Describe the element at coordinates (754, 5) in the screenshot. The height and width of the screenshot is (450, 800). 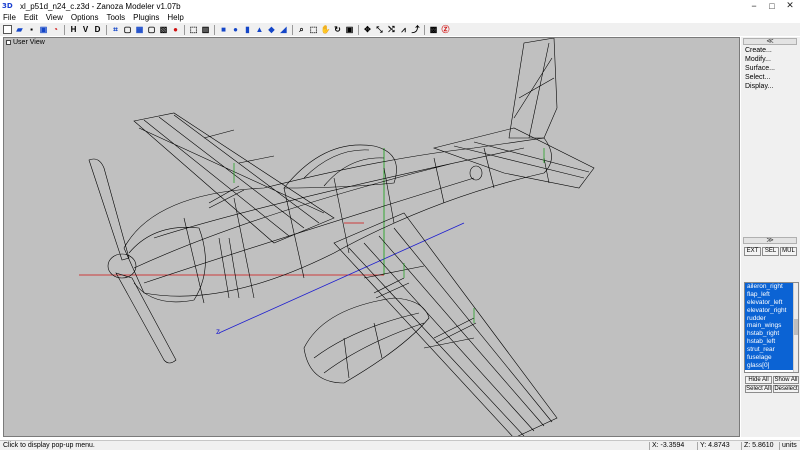
I see `minimize-button: −` at that location.